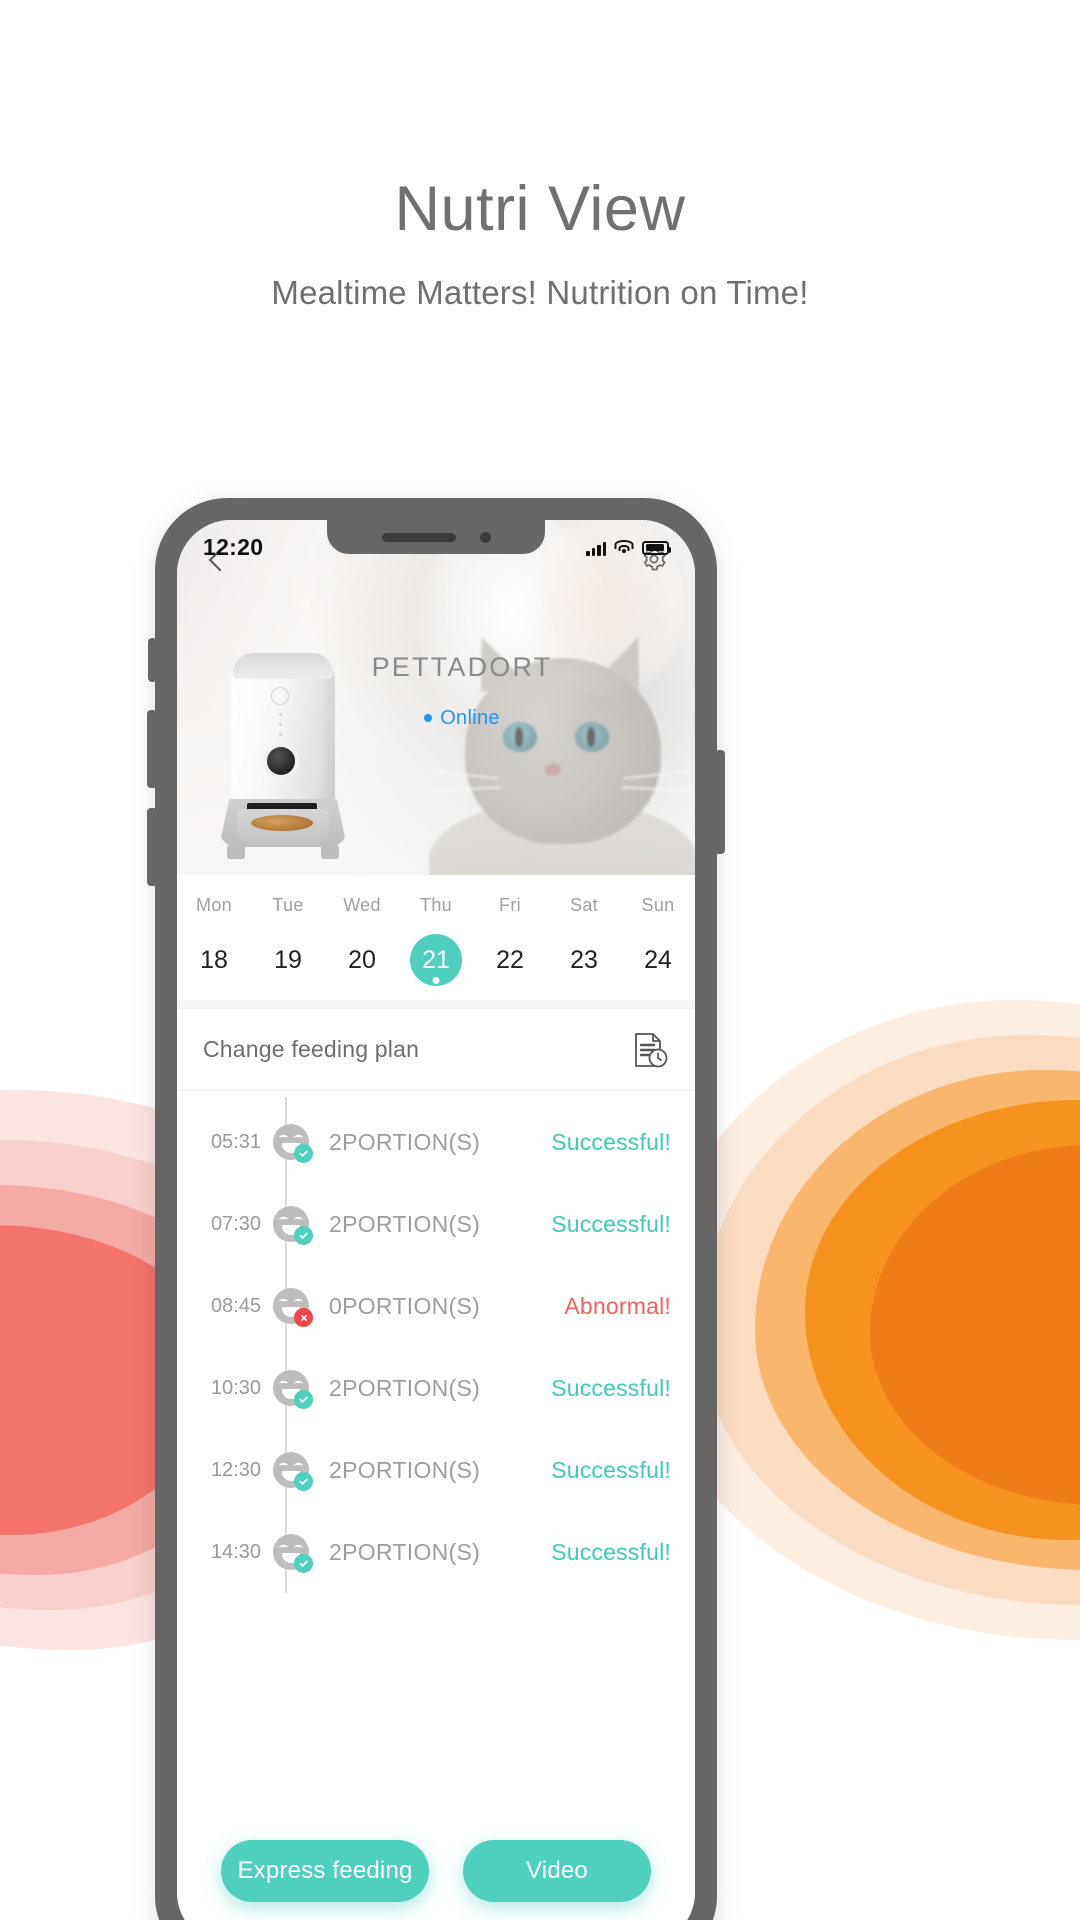 The image size is (1080, 1920). Describe the element at coordinates (311, 1049) in the screenshot. I see `change-feeding-plan-label: Change feeding plan` at that location.